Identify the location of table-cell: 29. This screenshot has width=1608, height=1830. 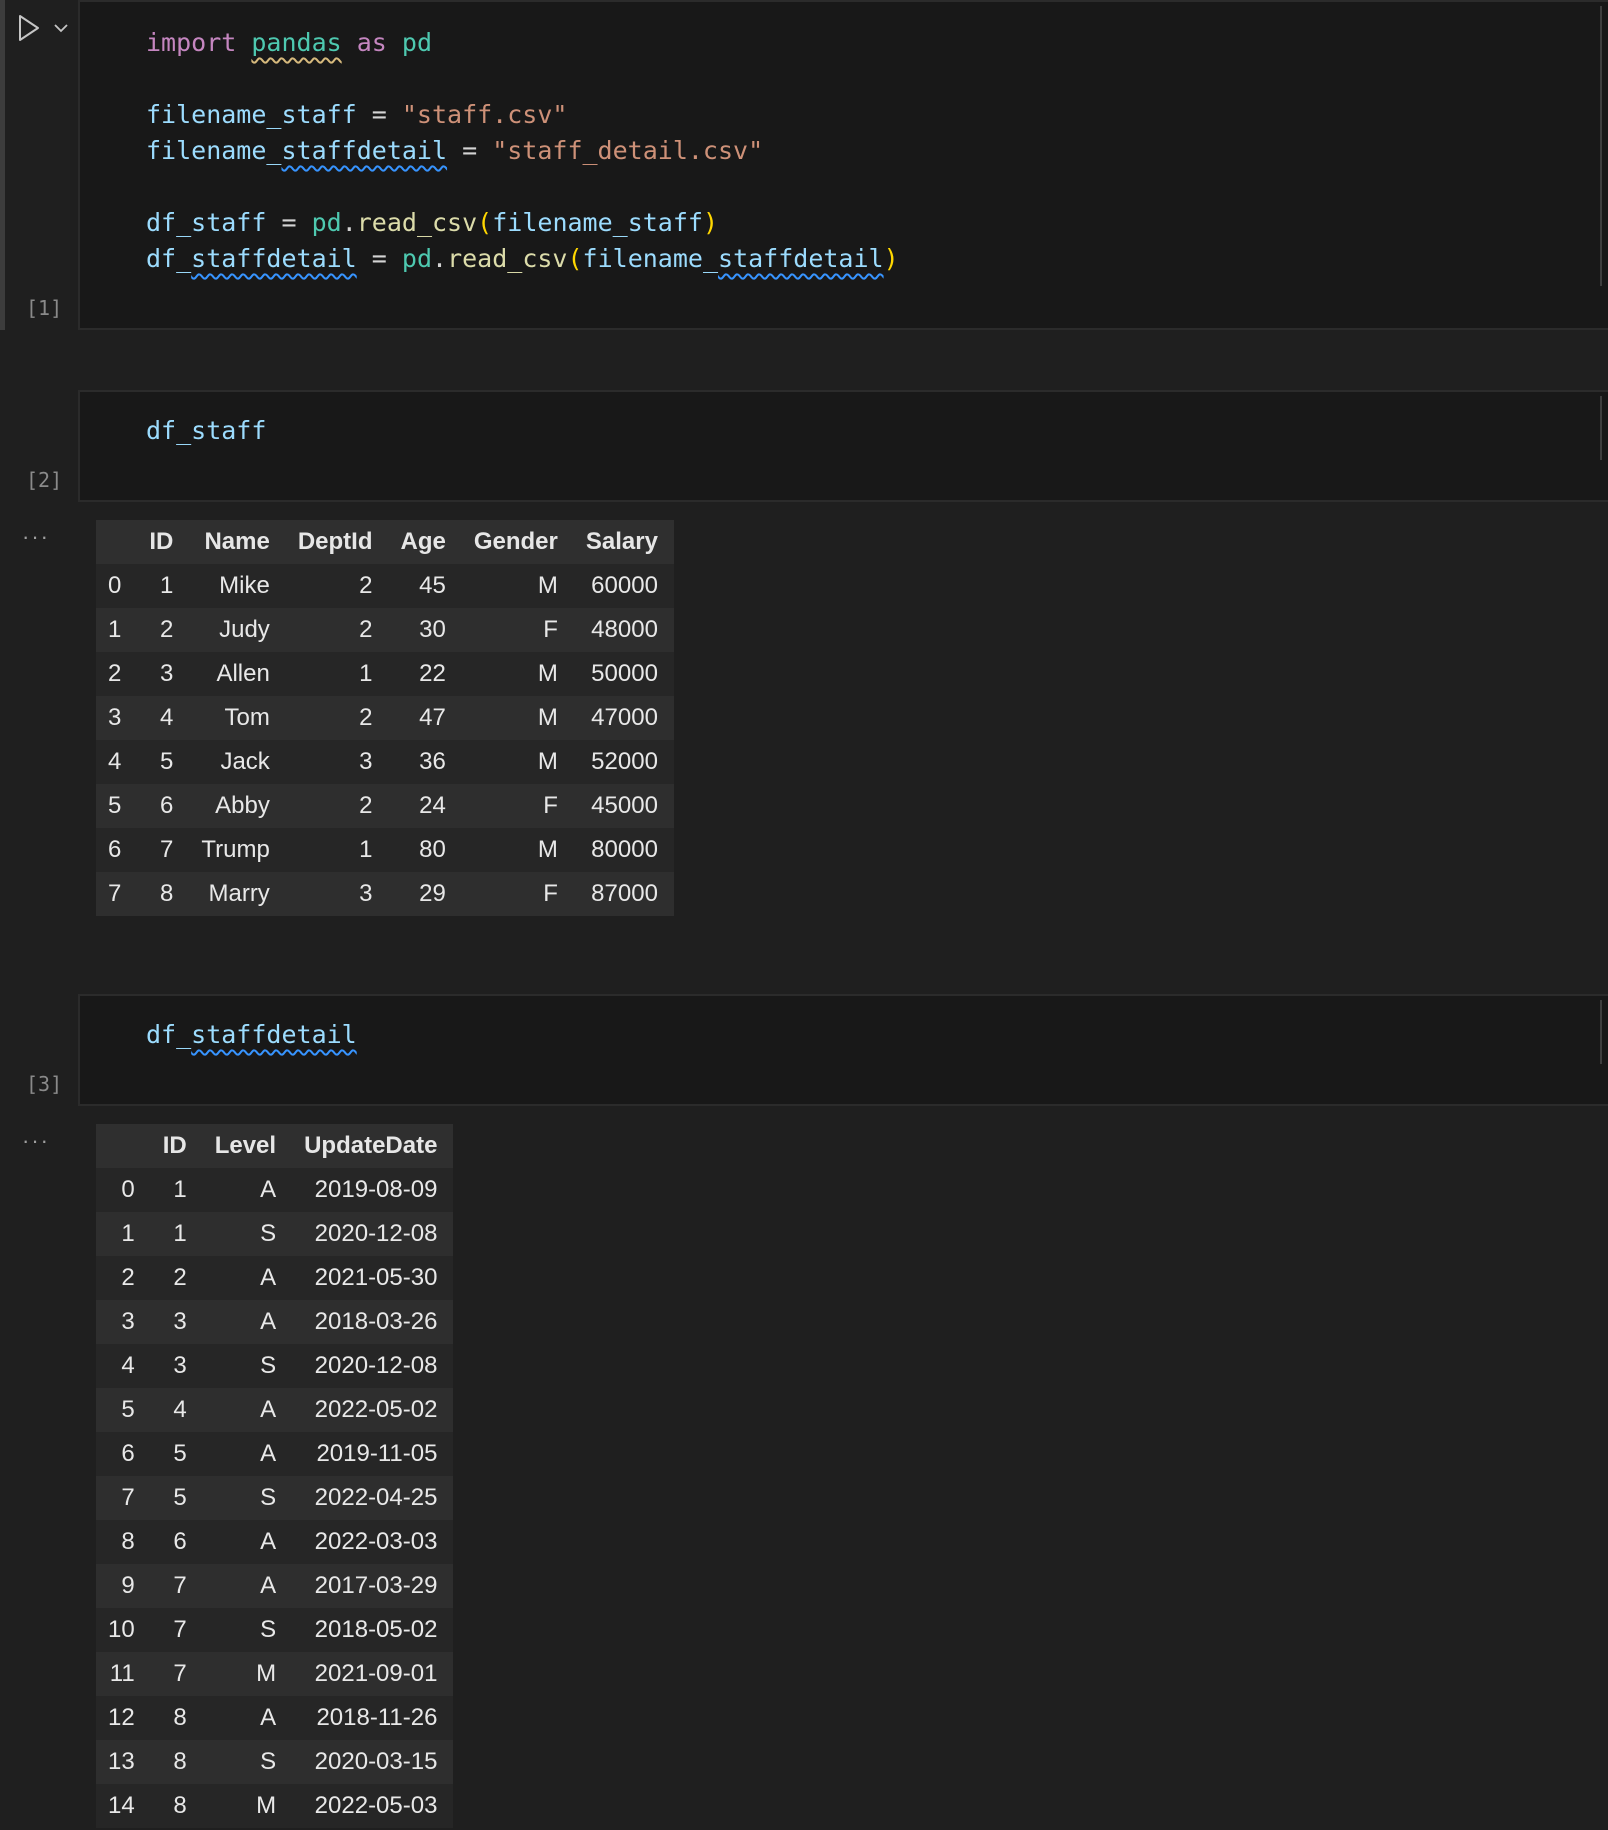
(432, 893).